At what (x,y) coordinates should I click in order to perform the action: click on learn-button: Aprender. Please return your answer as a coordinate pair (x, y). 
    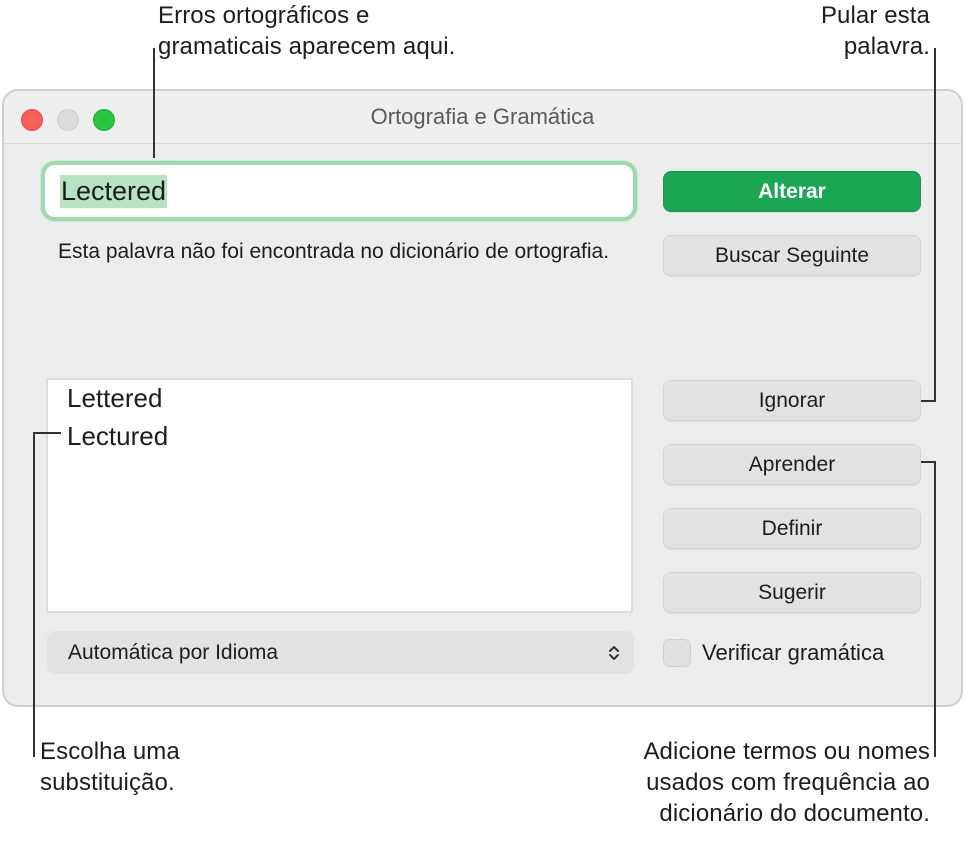
    Looking at the image, I should click on (792, 464).